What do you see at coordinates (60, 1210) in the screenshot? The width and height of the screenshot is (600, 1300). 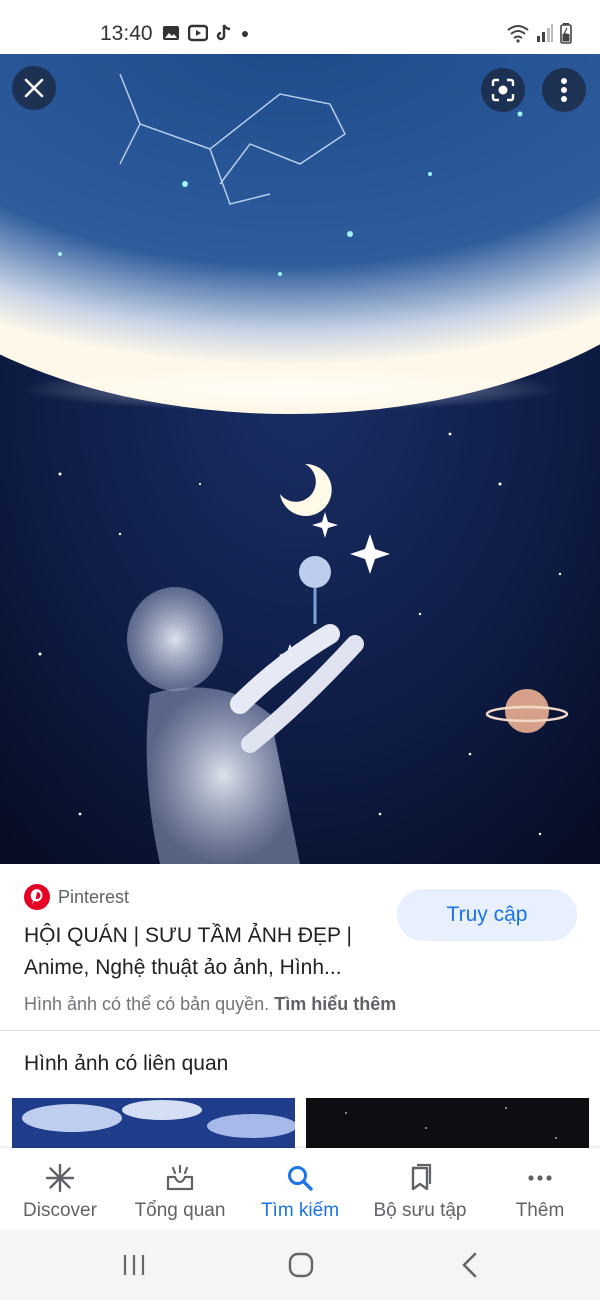 I see `nav-label: Discover` at bounding box center [60, 1210].